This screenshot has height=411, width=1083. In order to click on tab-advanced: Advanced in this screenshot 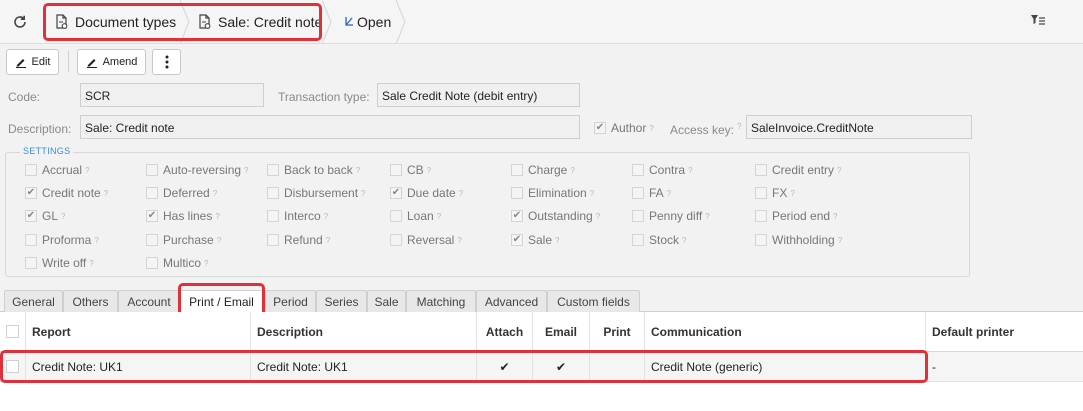, I will do `click(511, 301)`.